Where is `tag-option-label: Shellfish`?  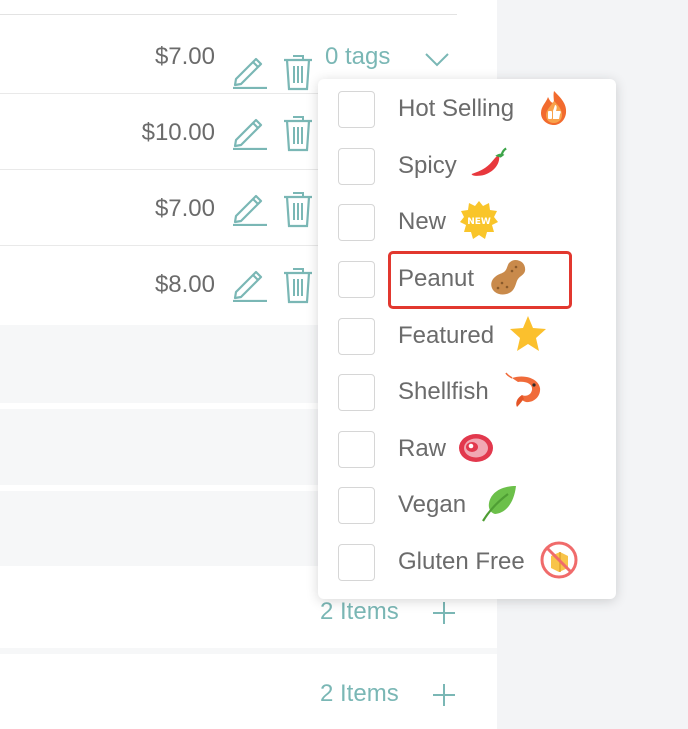 tag-option-label: Shellfish is located at coordinates (443, 391).